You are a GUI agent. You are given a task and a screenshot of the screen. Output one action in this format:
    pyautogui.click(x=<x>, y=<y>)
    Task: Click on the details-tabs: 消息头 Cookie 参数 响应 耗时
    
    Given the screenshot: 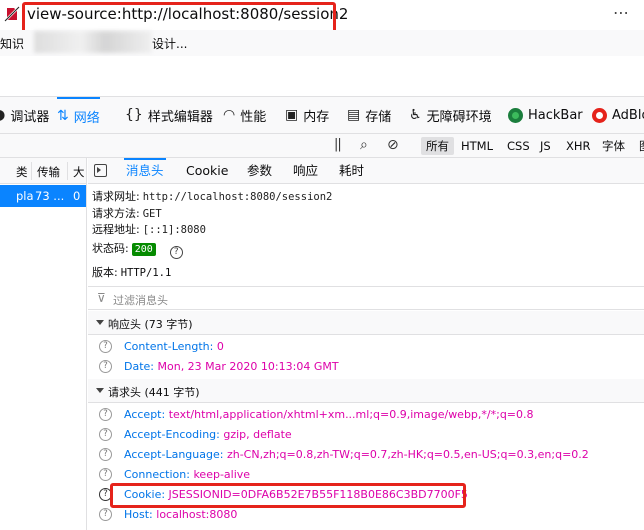 What is the action you would take?
    pyautogui.click(x=366, y=171)
    